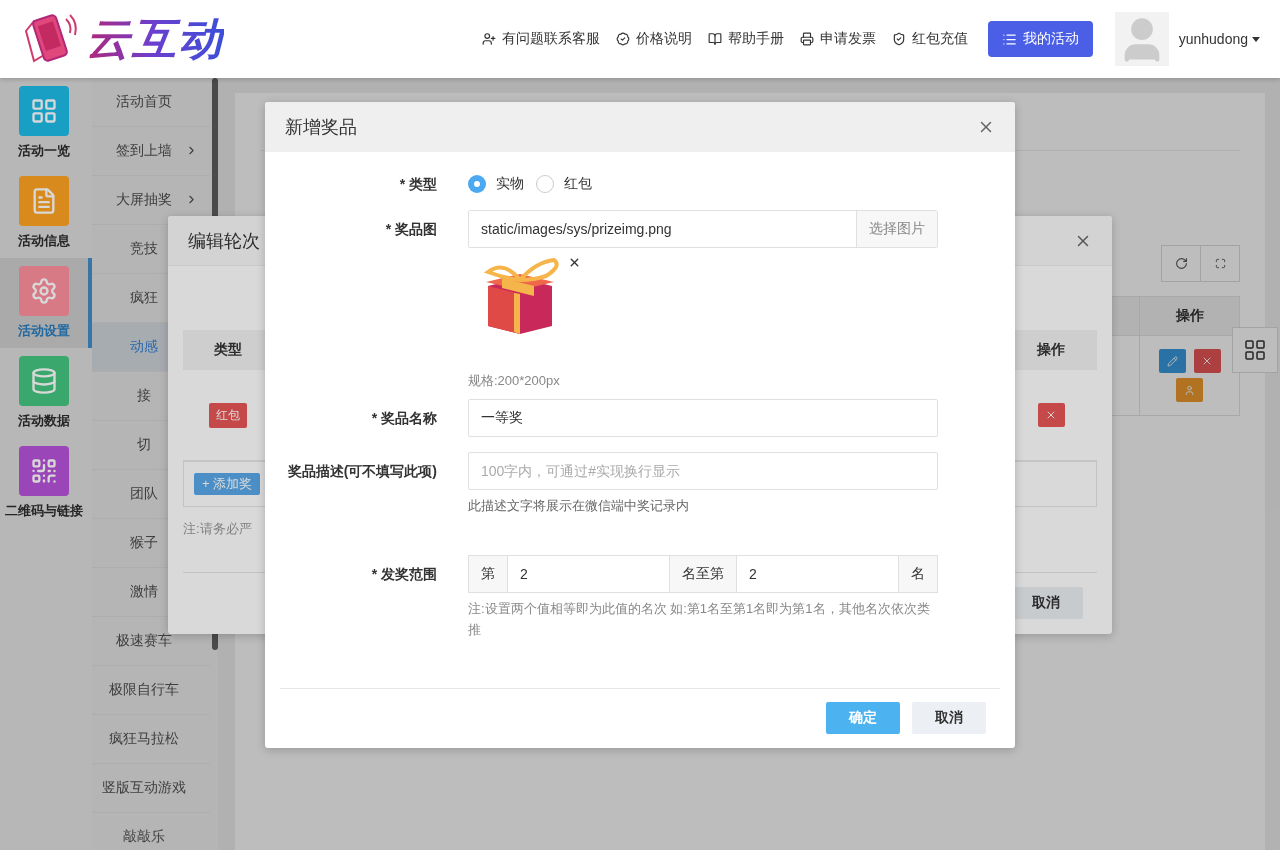  What do you see at coordinates (703, 471) in the screenshot?
I see `text-field: 100字内，可通过#实现换行显示` at bounding box center [703, 471].